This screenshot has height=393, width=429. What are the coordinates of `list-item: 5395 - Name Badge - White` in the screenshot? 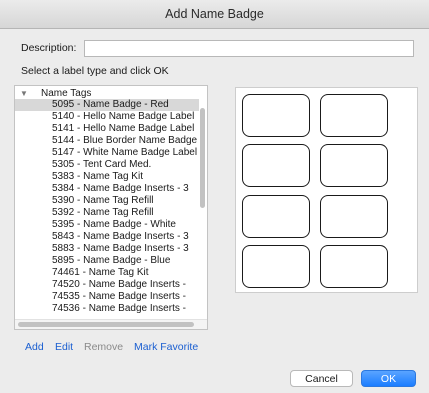 It's located at (107, 225).